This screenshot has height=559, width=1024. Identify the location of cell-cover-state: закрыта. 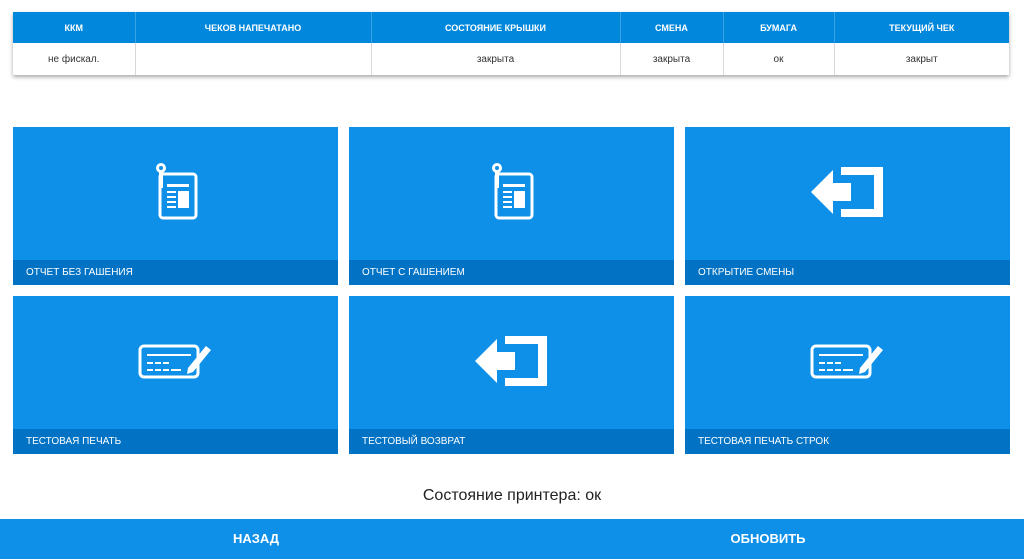
(496, 59).